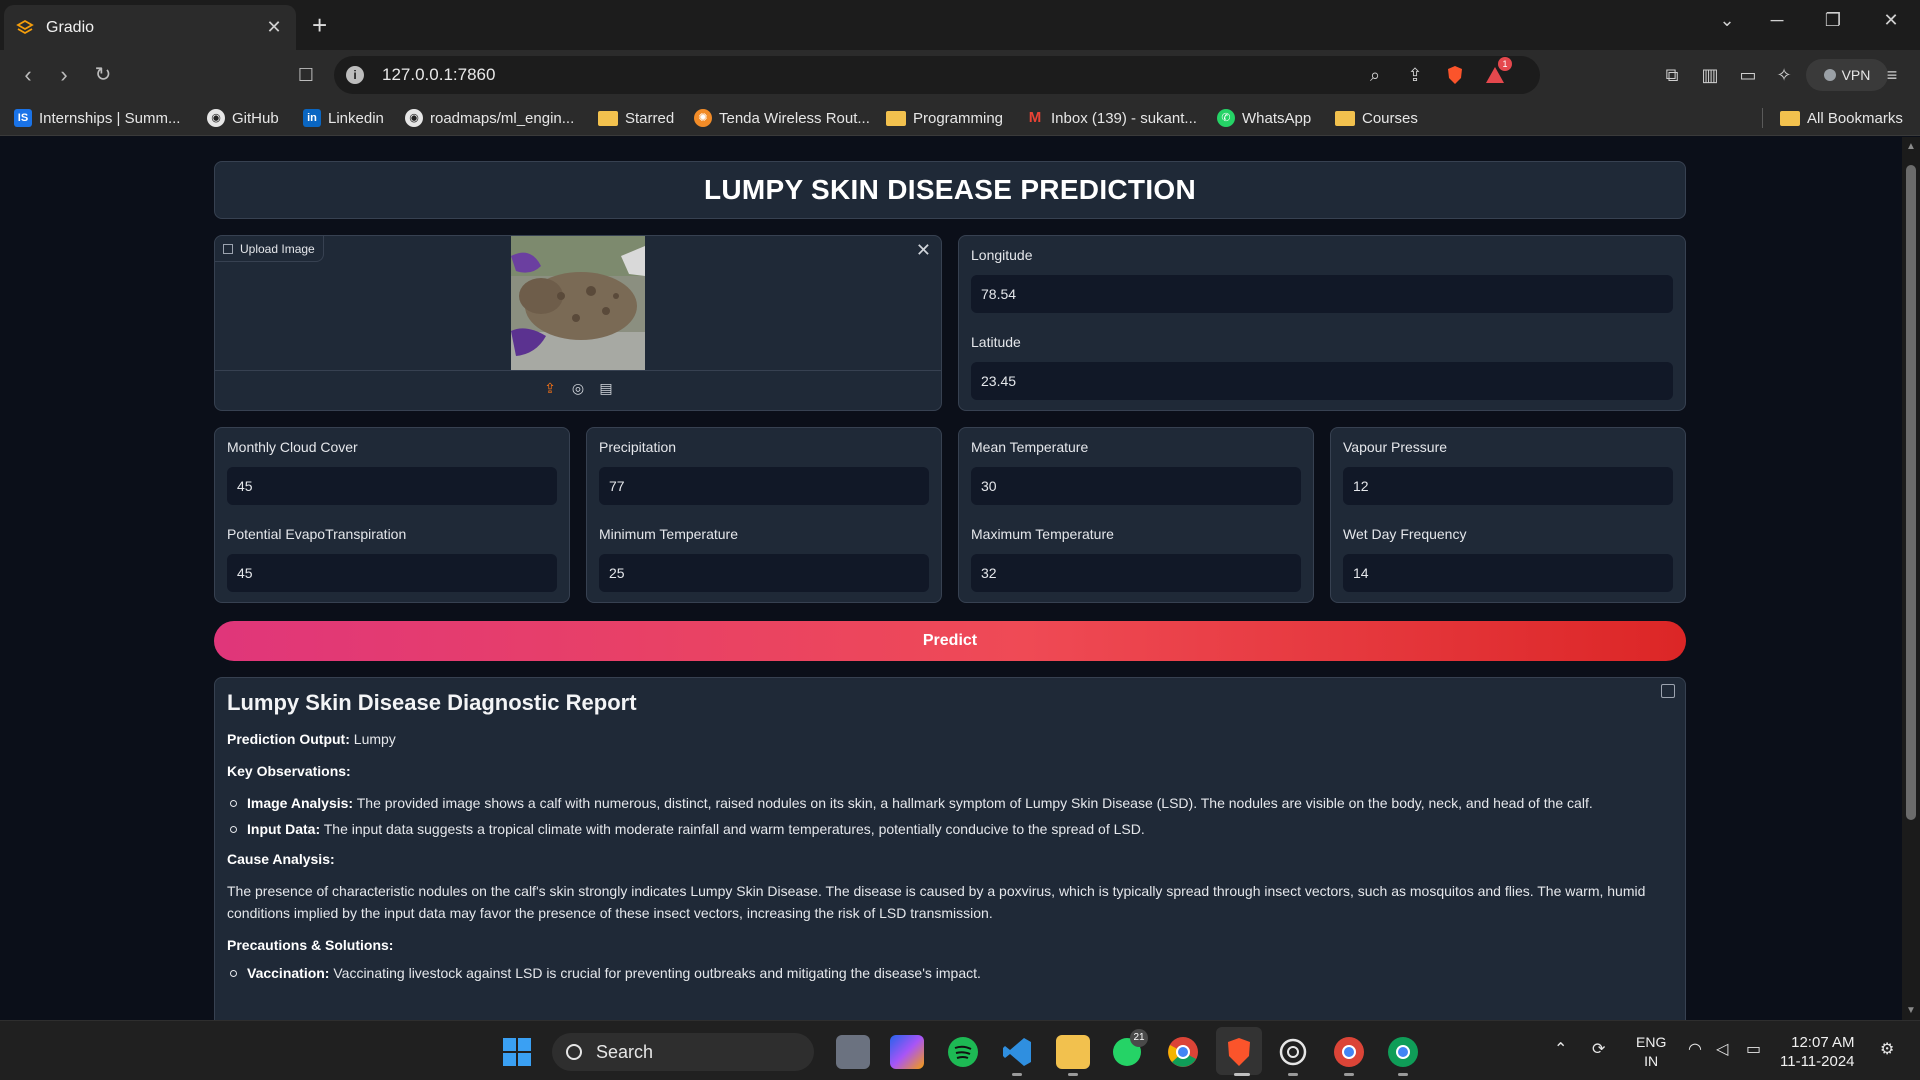 This screenshot has height=1080, width=1920. Describe the element at coordinates (1505, 64) in the screenshot. I see `rewards-badge: 1` at that location.